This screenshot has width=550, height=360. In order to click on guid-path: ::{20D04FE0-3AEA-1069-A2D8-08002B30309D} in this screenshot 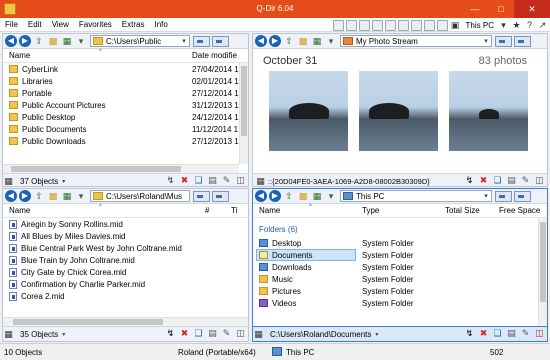, I will do `click(349, 181)`.